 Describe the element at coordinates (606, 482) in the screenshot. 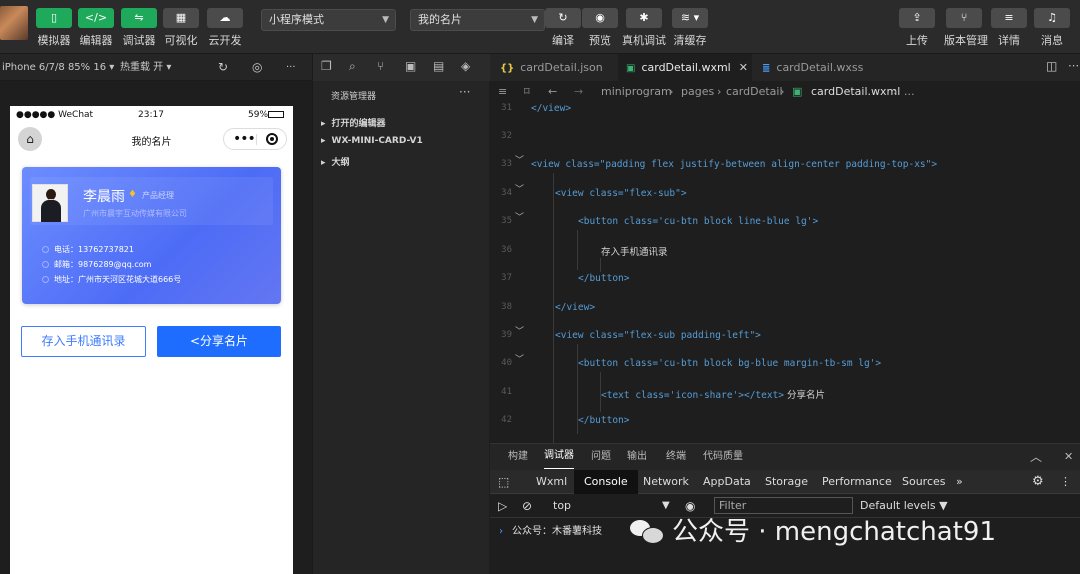

I see `tab-console: Console` at that location.